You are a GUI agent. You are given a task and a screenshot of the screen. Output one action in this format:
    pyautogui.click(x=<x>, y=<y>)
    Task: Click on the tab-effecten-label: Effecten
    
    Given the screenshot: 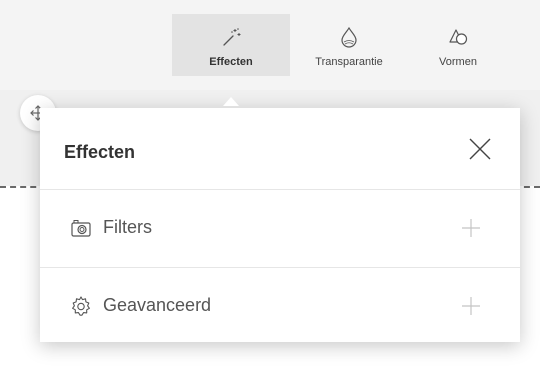 What is the action you would take?
    pyautogui.click(x=231, y=62)
    